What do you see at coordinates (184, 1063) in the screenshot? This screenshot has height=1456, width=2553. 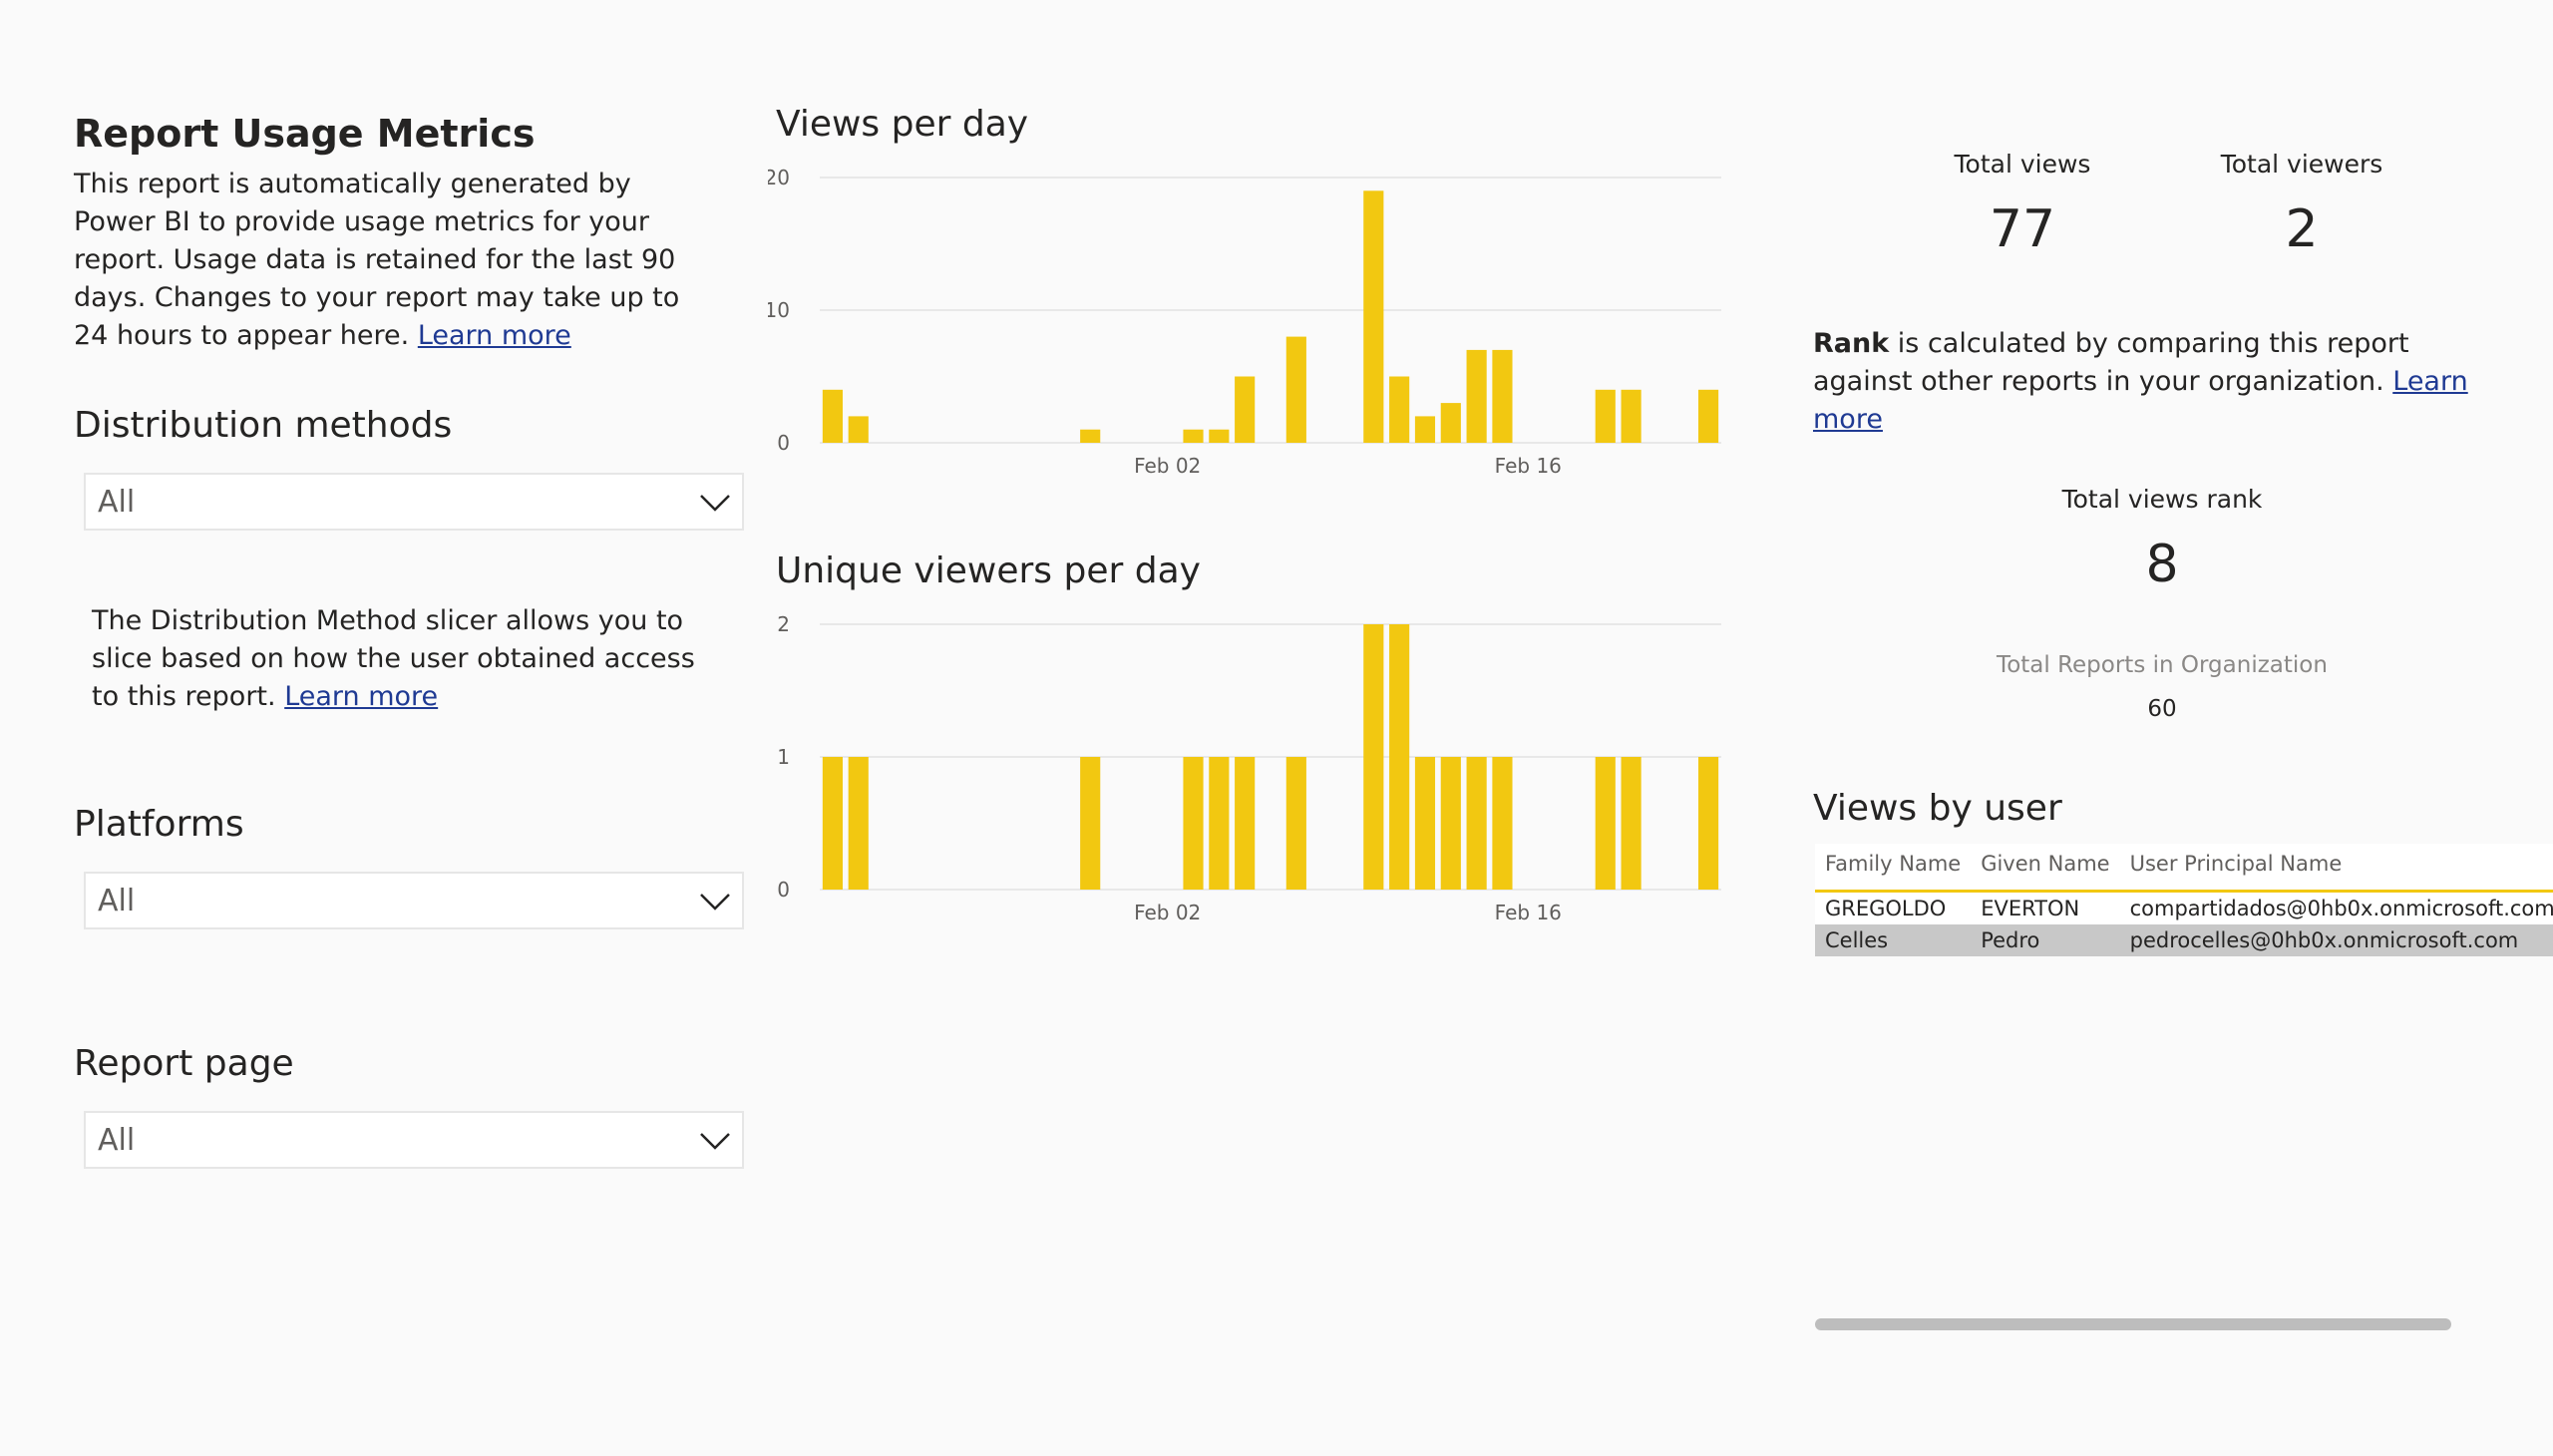 I see `report-page-title: Report page` at bounding box center [184, 1063].